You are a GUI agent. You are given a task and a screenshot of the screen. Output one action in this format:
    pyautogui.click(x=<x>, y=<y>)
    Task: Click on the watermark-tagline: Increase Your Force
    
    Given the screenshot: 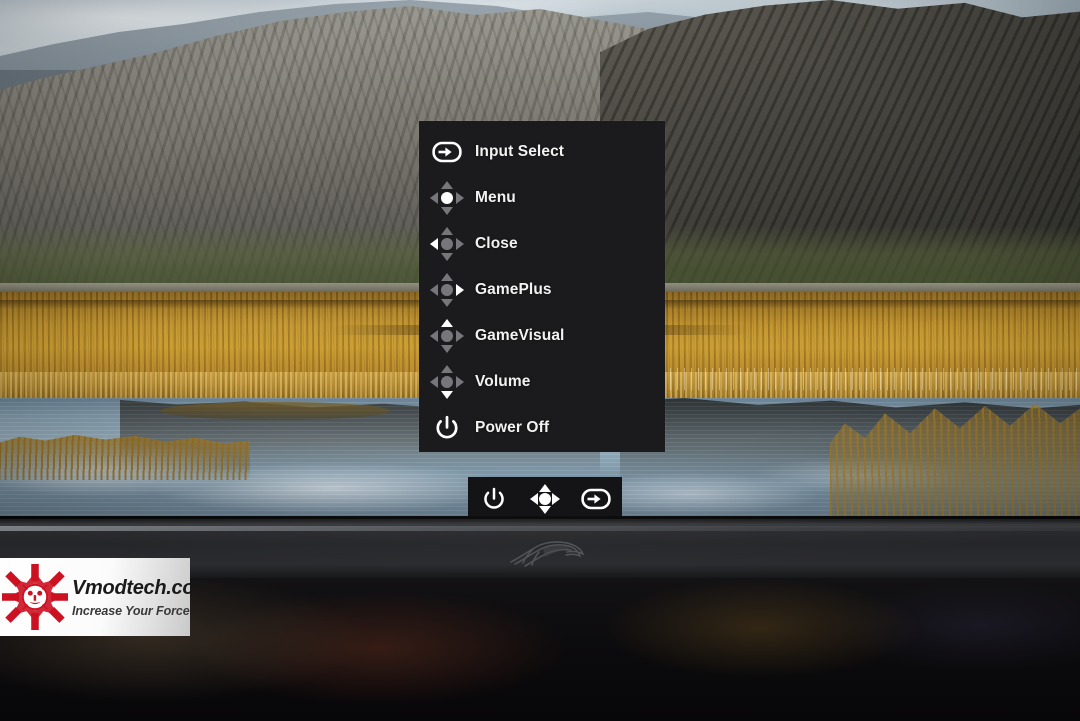 What is the action you would take?
    pyautogui.click(x=131, y=610)
    